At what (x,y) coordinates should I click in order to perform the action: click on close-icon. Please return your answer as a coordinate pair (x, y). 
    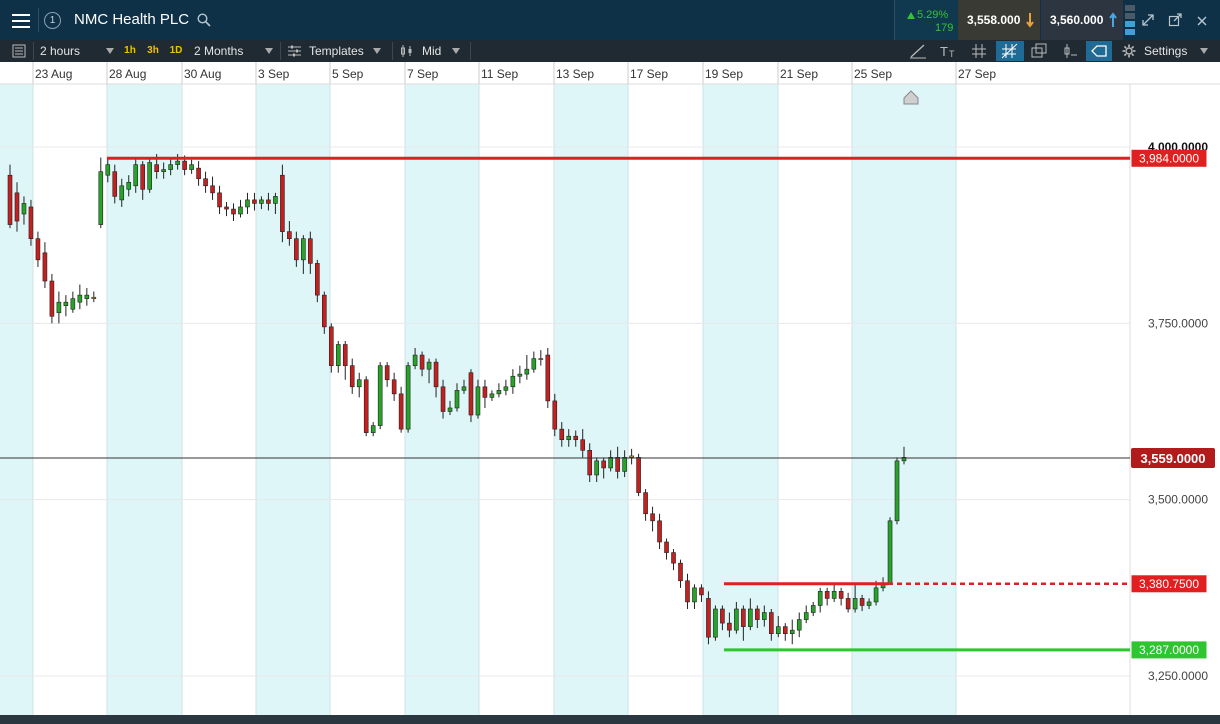
    Looking at the image, I should click on (1202, 20).